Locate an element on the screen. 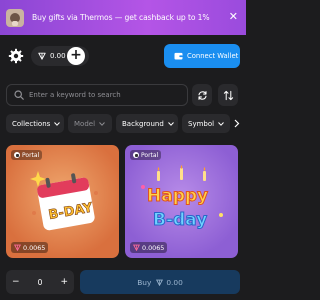 The height and width of the screenshot is (300, 320). gear-icon is located at coordinates (16, 56).